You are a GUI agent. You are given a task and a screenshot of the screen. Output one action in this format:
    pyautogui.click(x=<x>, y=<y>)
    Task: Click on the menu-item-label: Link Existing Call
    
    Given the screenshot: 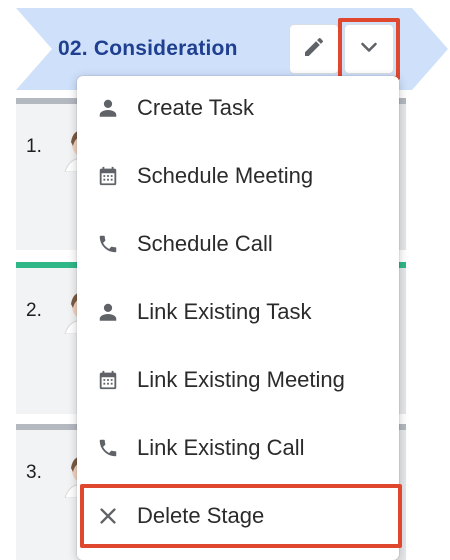 What is the action you would take?
    pyautogui.click(x=221, y=447)
    